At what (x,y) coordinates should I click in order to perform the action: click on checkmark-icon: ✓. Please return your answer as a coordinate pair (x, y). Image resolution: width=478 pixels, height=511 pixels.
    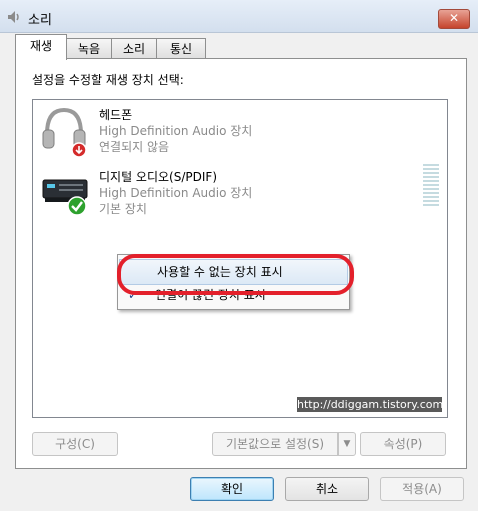
    Looking at the image, I should click on (133, 295).